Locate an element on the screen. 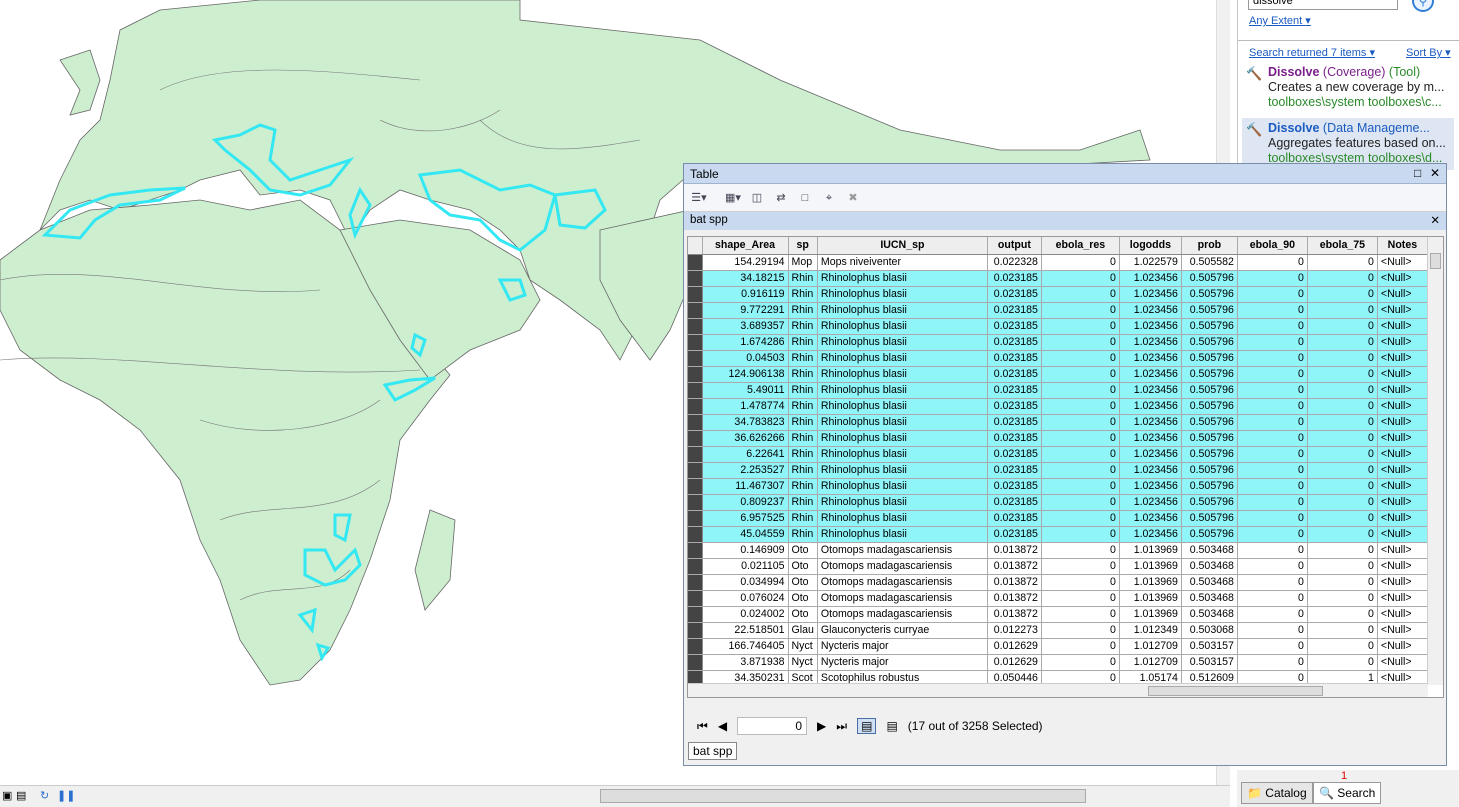 The image size is (1459, 807). column-header: shape_Area is located at coordinates (745, 246).